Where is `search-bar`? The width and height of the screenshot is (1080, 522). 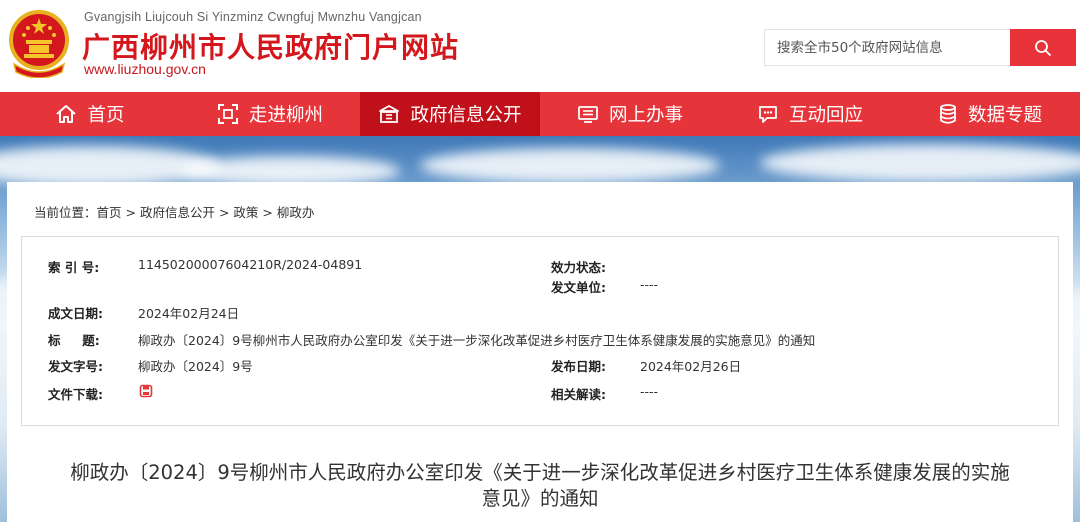 search-bar is located at coordinates (920, 47).